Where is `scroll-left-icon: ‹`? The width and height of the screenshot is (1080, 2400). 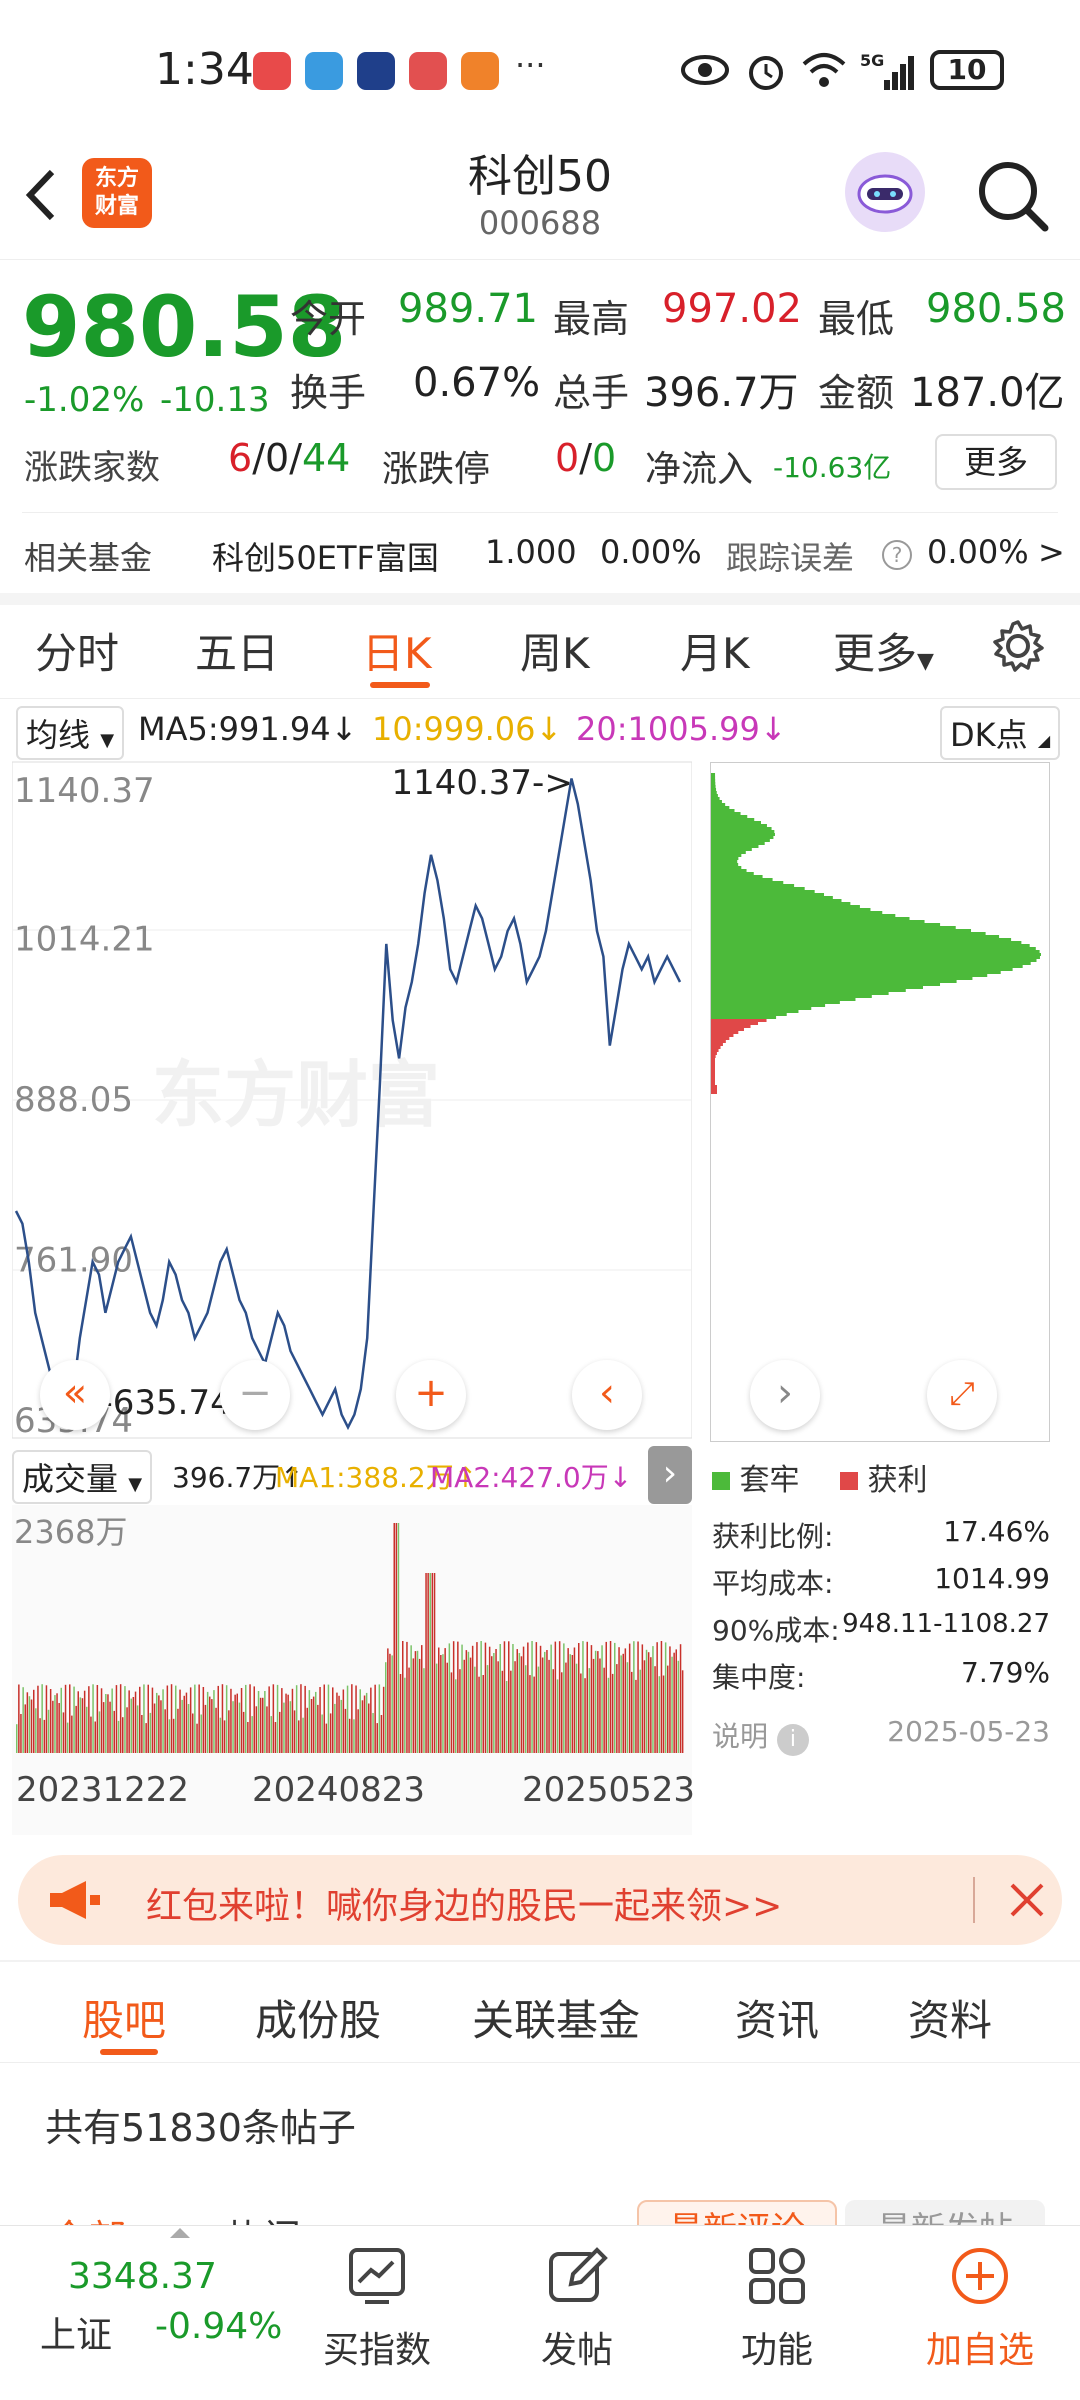 scroll-left-icon: ‹ is located at coordinates (607, 1395).